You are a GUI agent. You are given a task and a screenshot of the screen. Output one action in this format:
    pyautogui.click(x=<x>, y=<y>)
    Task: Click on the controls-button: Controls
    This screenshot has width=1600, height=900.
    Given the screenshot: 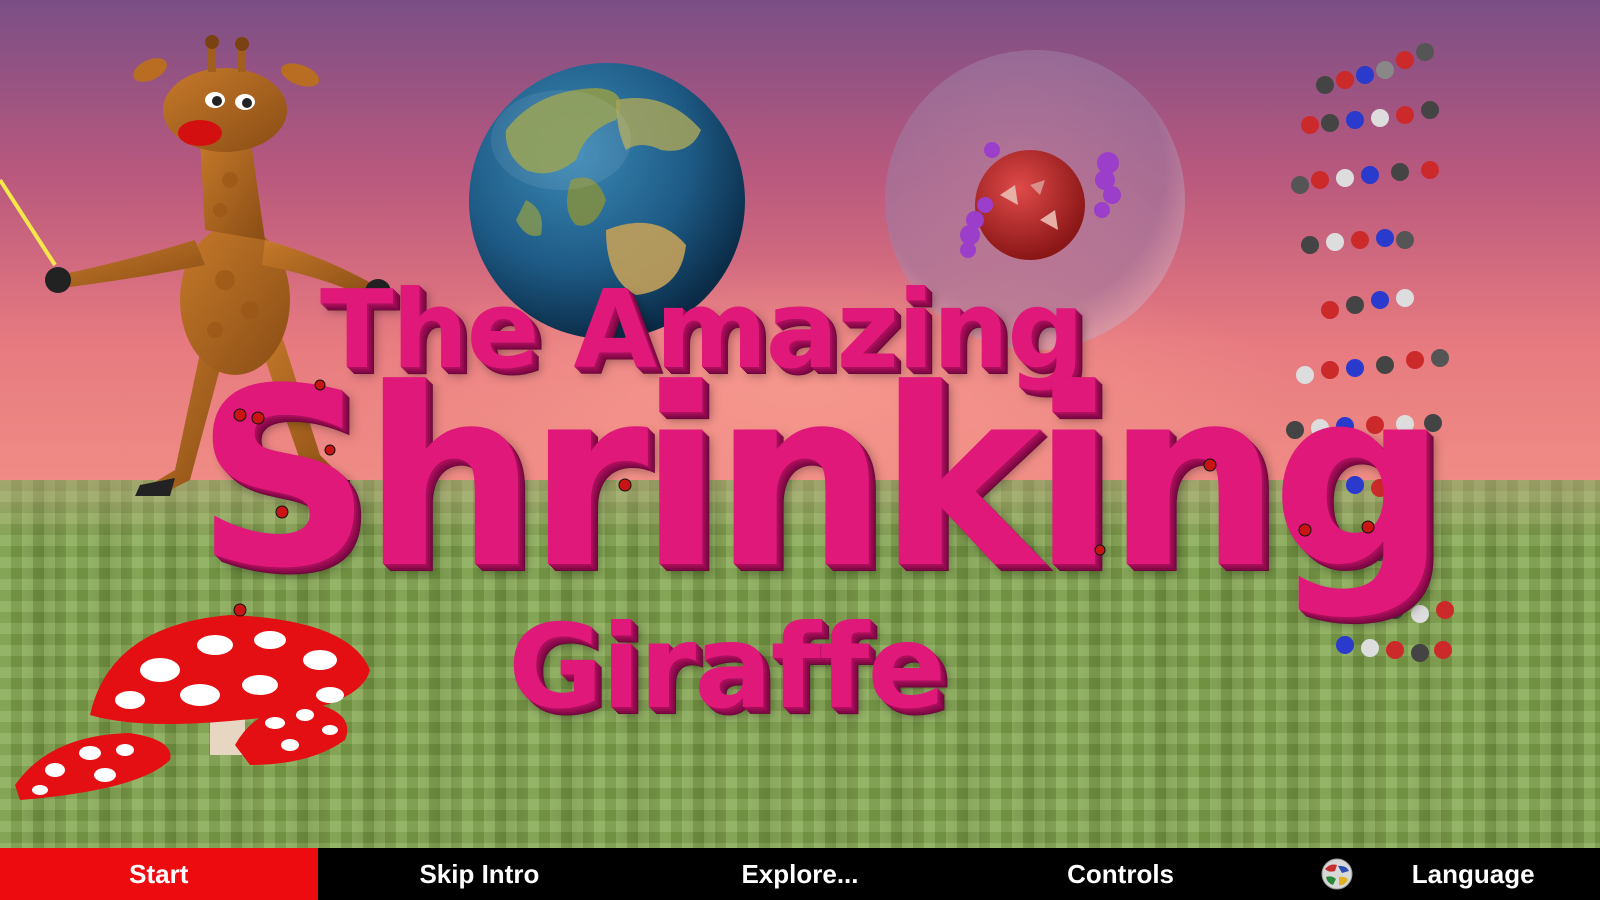 What is the action you would take?
    pyautogui.click(x=1120, y=874)
    